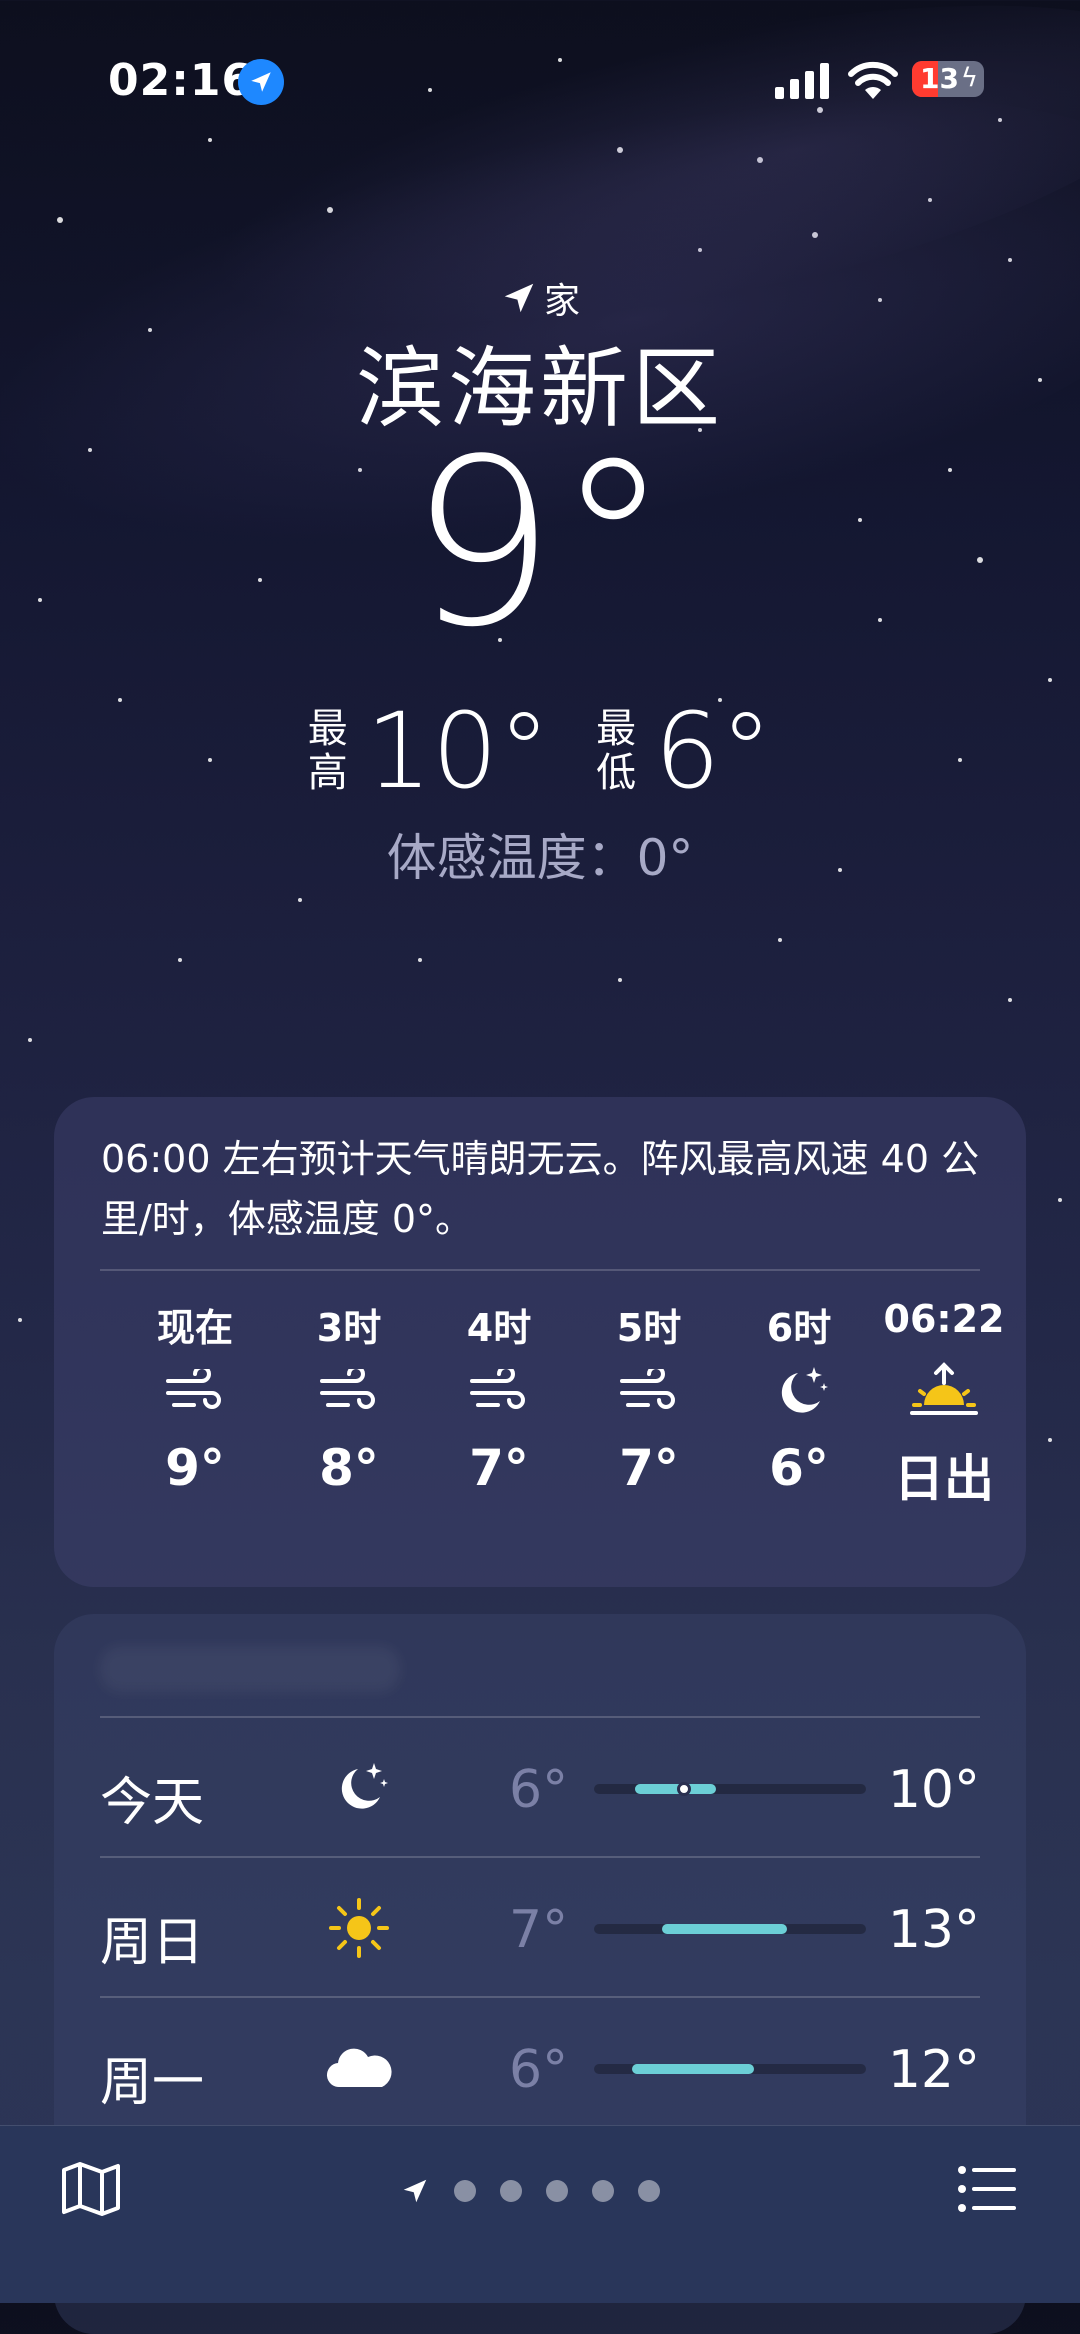 The height and width of the screenshot is (2334, 1080). Describe the element at coordinates (540, 1787) in the screenshot. I see `day-row: 今天 6° 10°` at that location.